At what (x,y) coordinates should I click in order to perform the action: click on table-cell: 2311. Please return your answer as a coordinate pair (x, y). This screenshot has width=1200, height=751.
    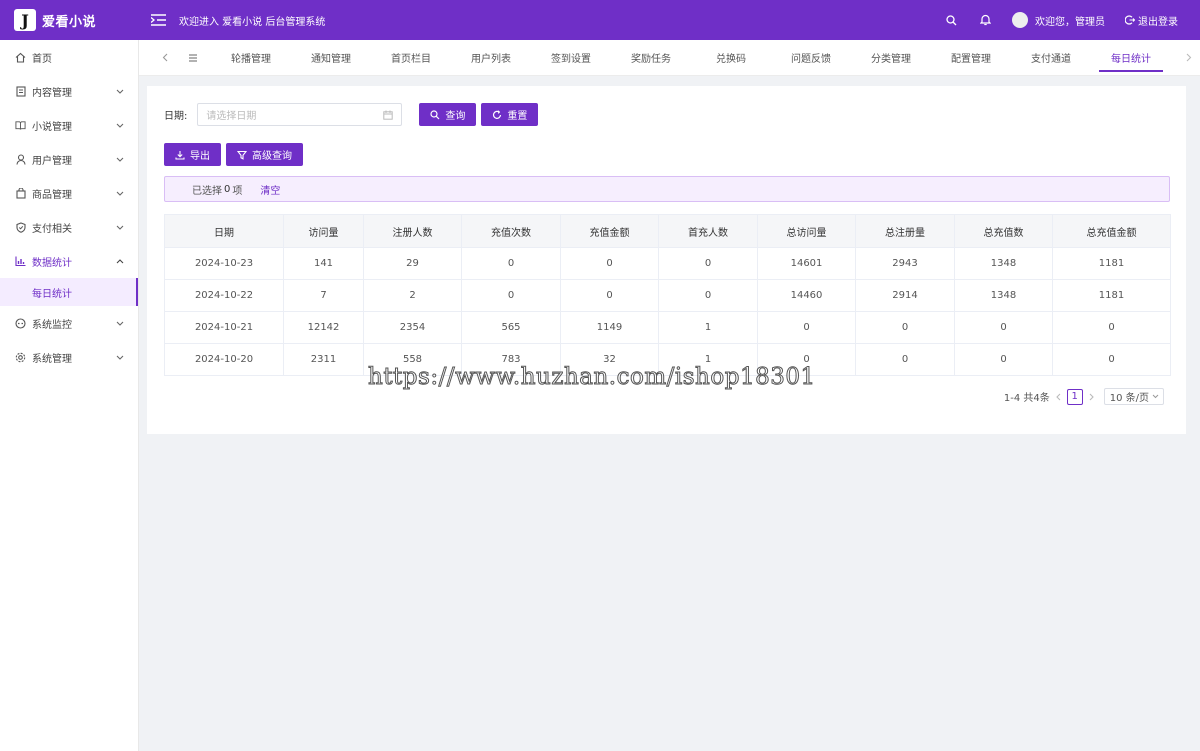
    Looking at the image, I should click on (323, 359).